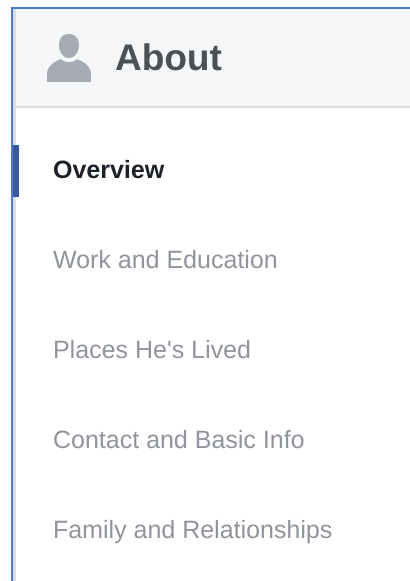 This screenshot has height=581, width=410. Describe the element at coordinates (192, 531) in the screenshot. I see `nav-link: Family and Relationships` at that location.